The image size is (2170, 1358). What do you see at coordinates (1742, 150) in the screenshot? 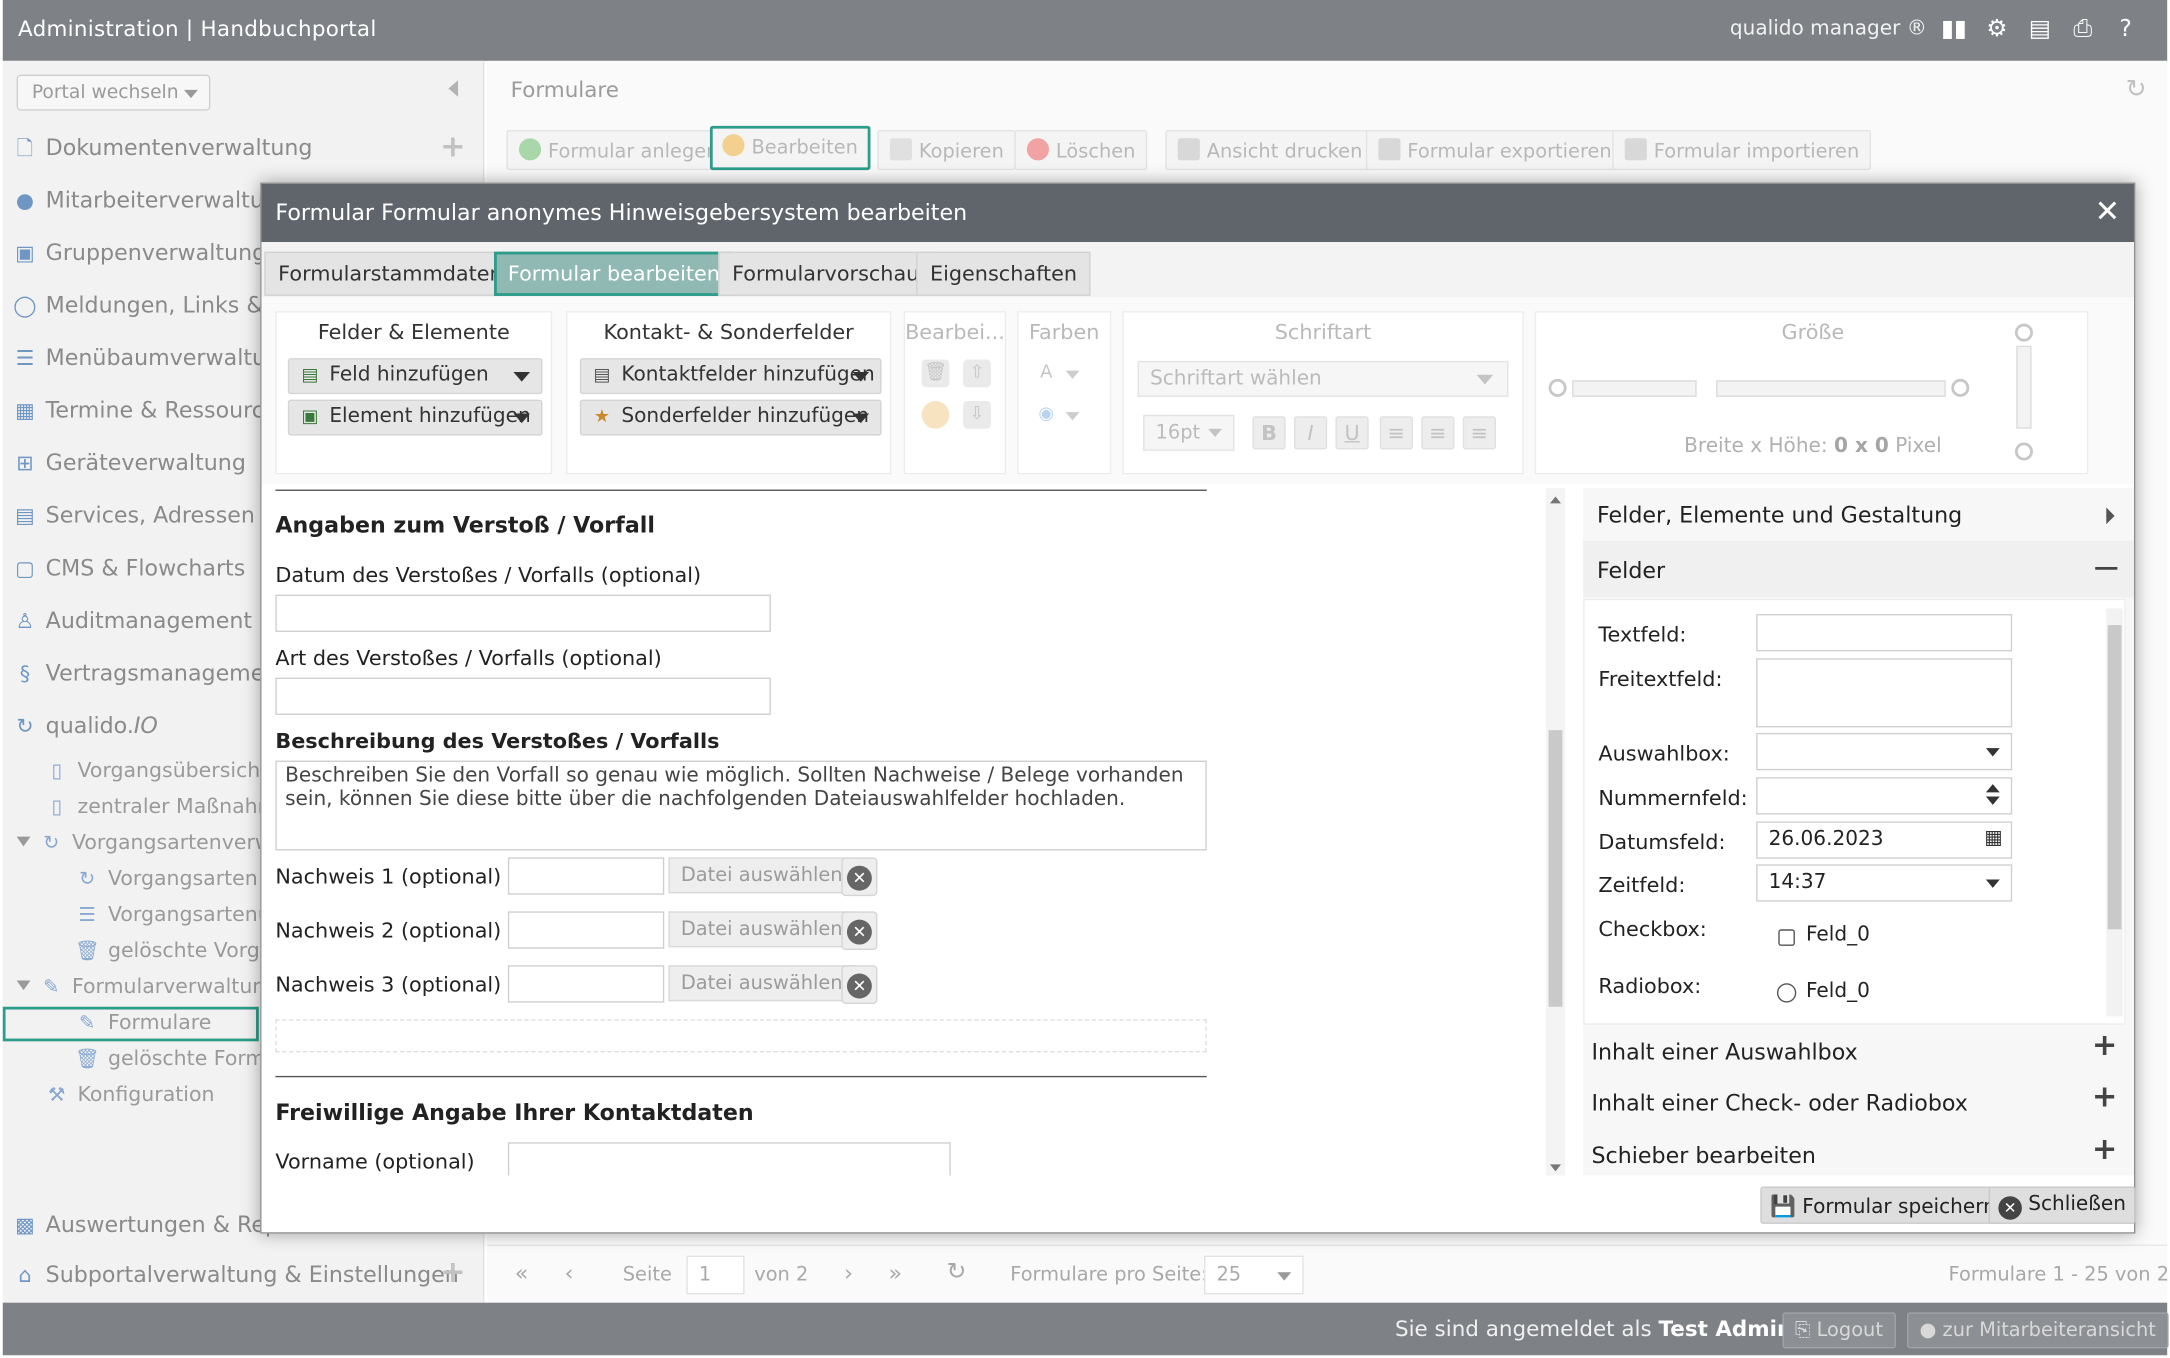
I see `import-form-button: Formular importieren` at bounding box center [1742, 150].